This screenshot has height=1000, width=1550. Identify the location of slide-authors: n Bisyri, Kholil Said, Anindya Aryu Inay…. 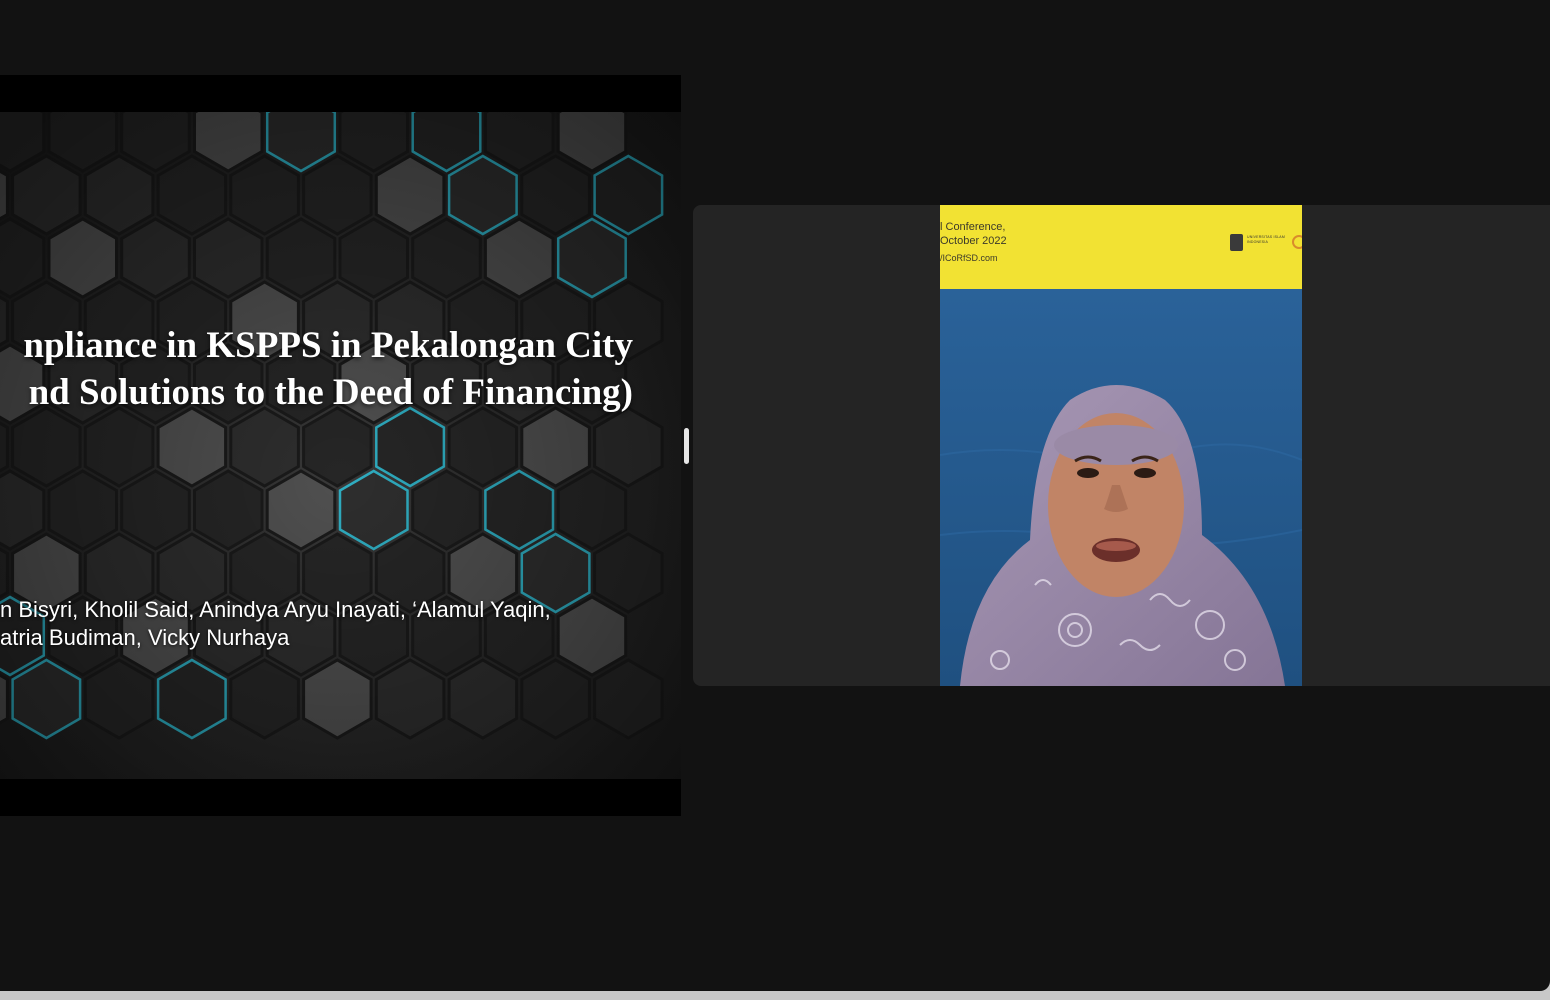
(275, 624).